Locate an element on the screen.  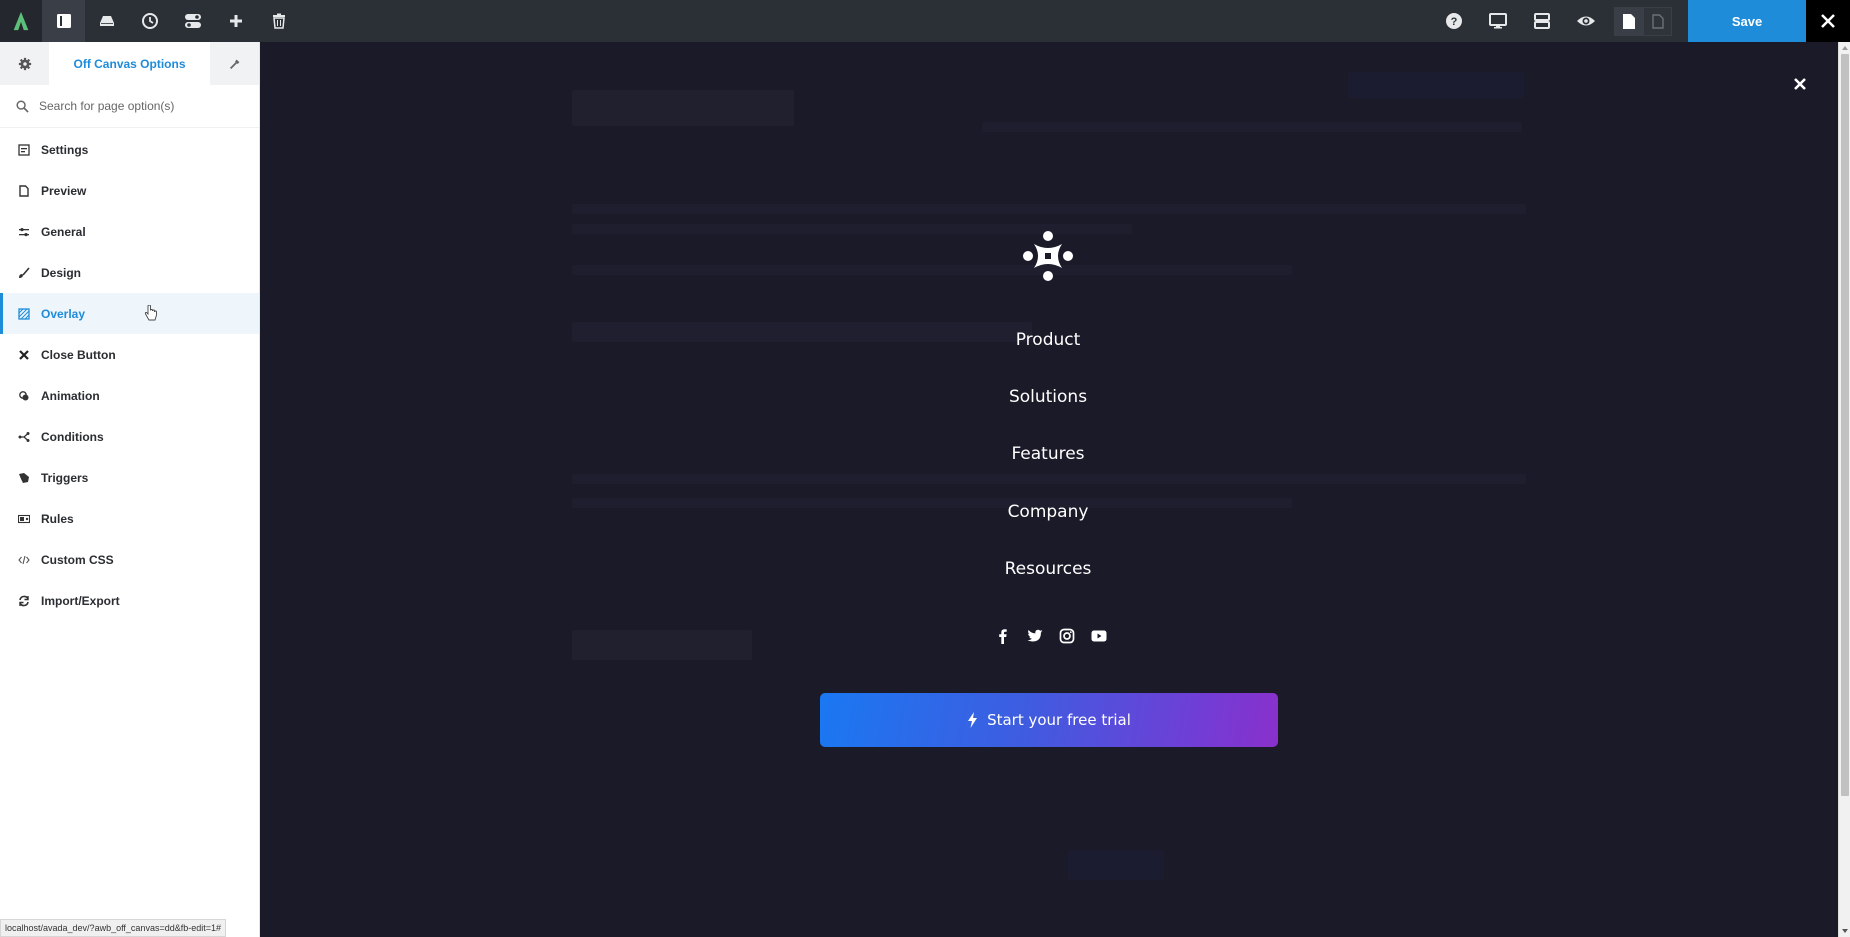
document-filled-icon is located at coordinates (1628, 21).